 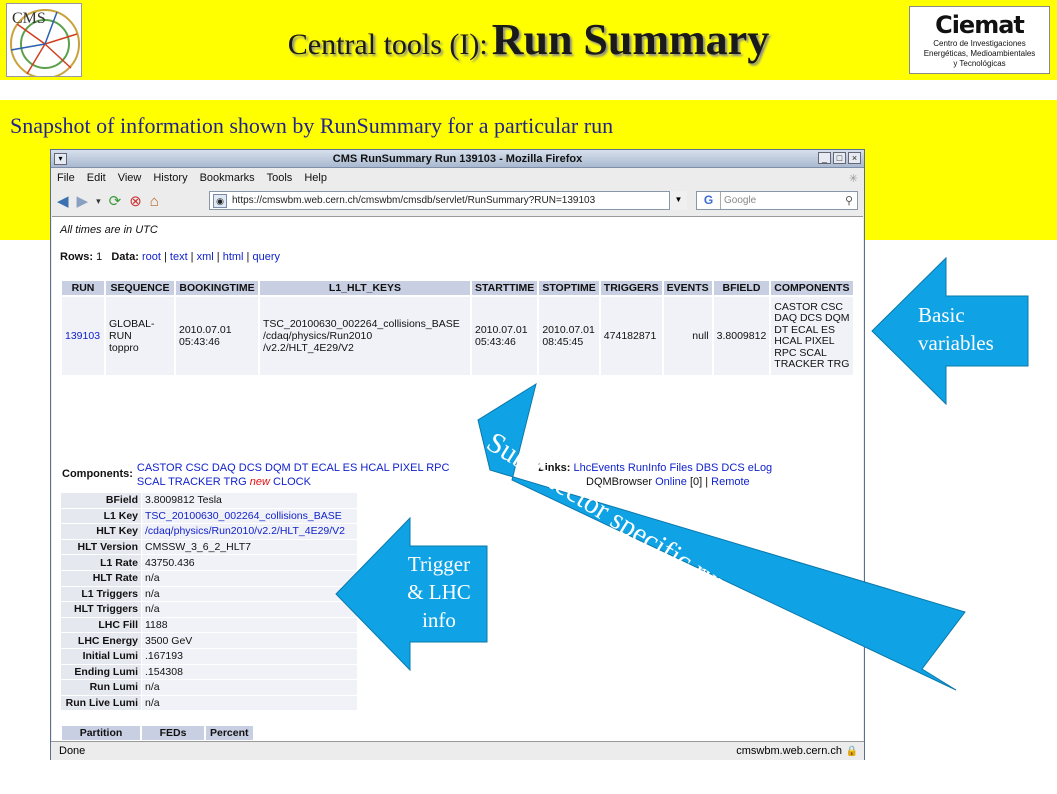 What do you see at coordinates (672, 468) in the screenshot?
I see `external-links: LhcEvents RunInfo Files DBS DCS eLog` at bounding box center [672, 468].